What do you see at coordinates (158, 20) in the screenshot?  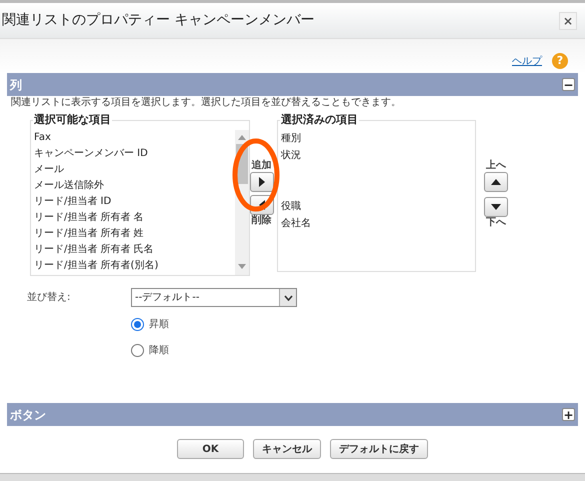 I see `window-title: 関連リストのプロパティー キャンペーンメンバー` at bounding box center [158, 20].